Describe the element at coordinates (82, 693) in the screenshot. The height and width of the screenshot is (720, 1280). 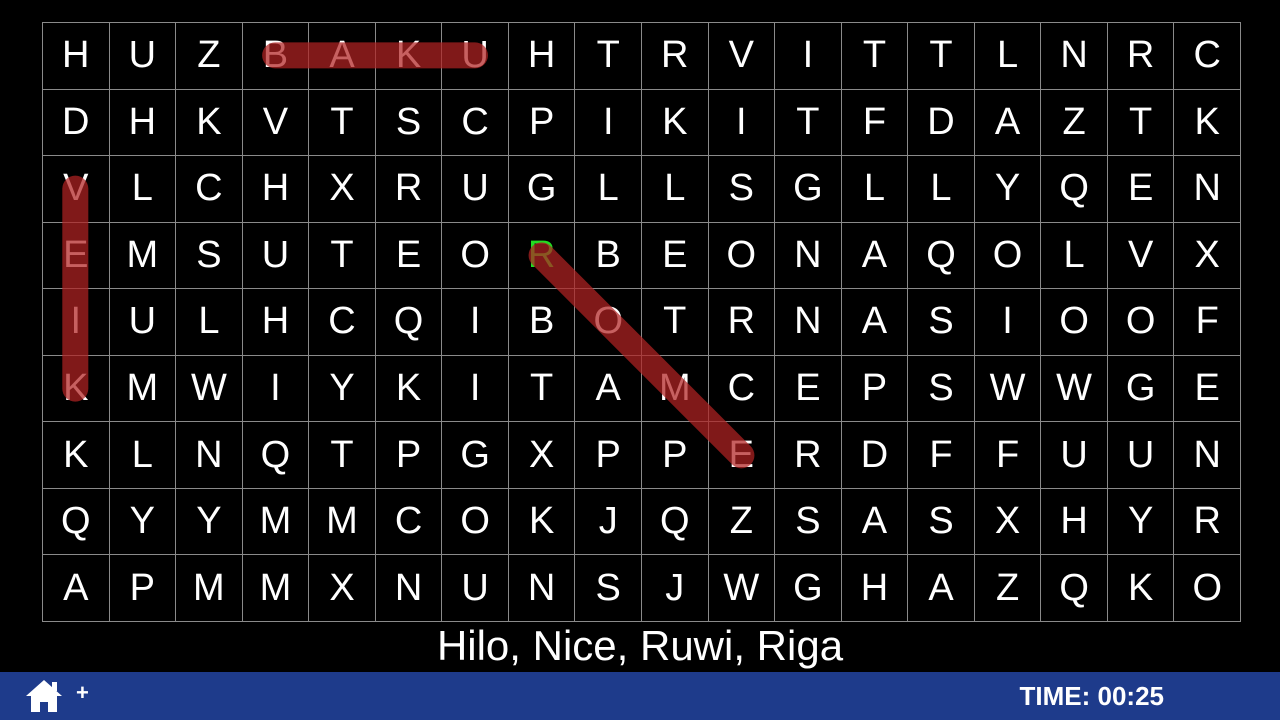
I see `add-button: +` at that location.